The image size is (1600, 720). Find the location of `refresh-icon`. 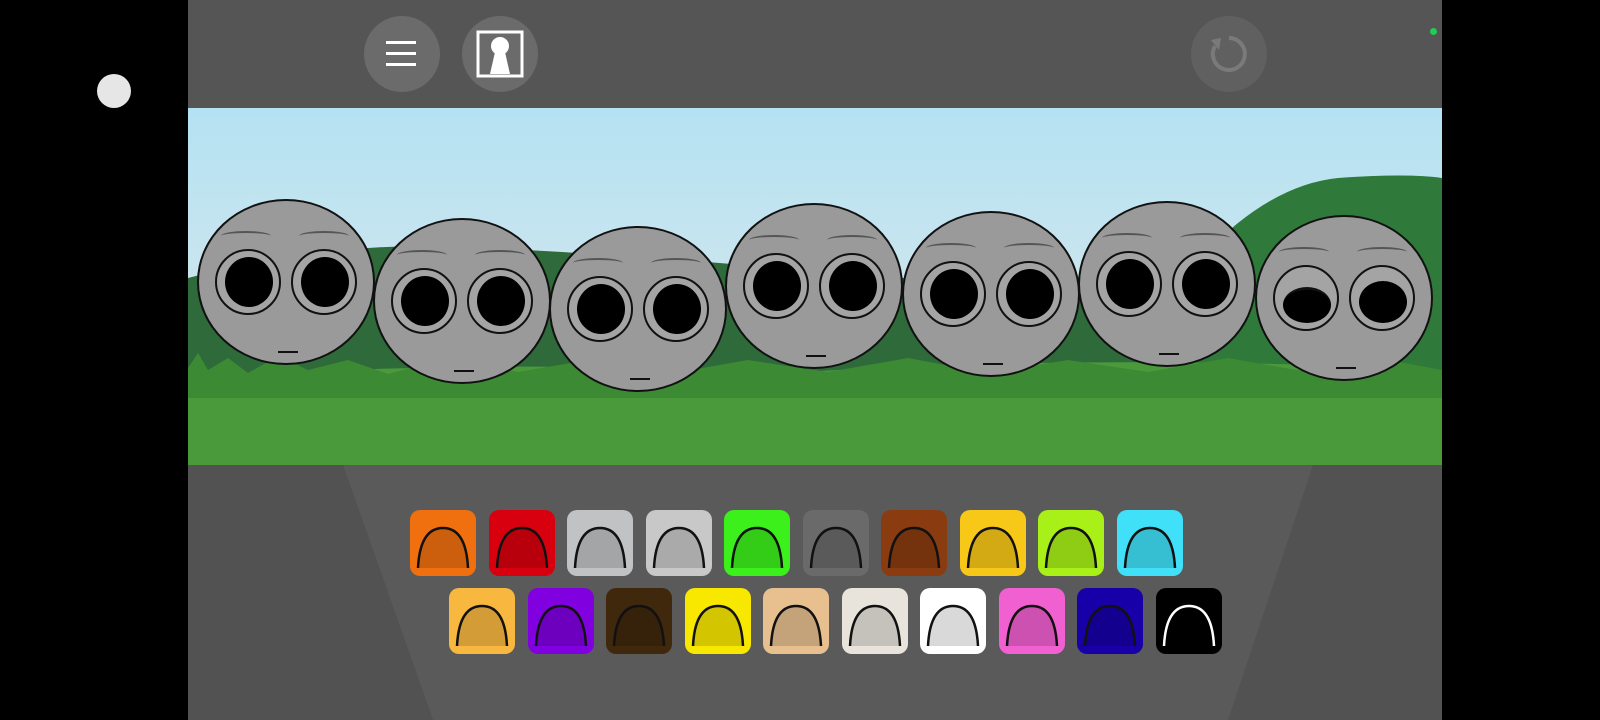

refresh-icon is located at coordinates (1228, 54).